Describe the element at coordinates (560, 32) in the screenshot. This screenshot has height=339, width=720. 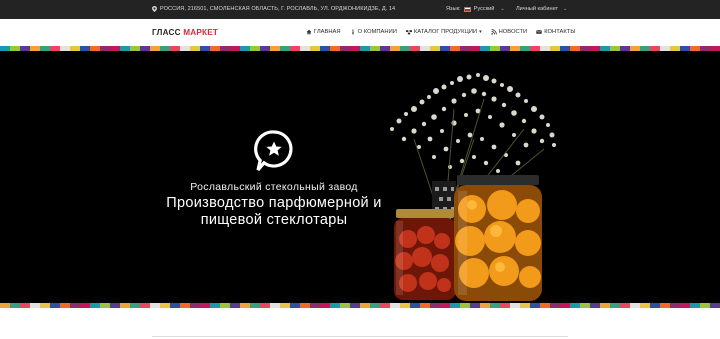
I see `menu-item-label: КОНТАКТЫ` at that location.